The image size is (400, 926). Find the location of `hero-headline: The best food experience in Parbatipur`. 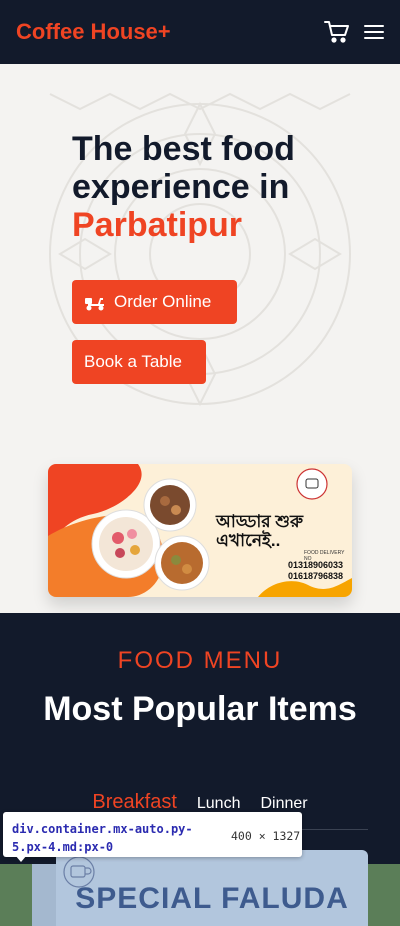

hero-headline: The best food experience in Parbatipur is located at coordinates (222, 187).